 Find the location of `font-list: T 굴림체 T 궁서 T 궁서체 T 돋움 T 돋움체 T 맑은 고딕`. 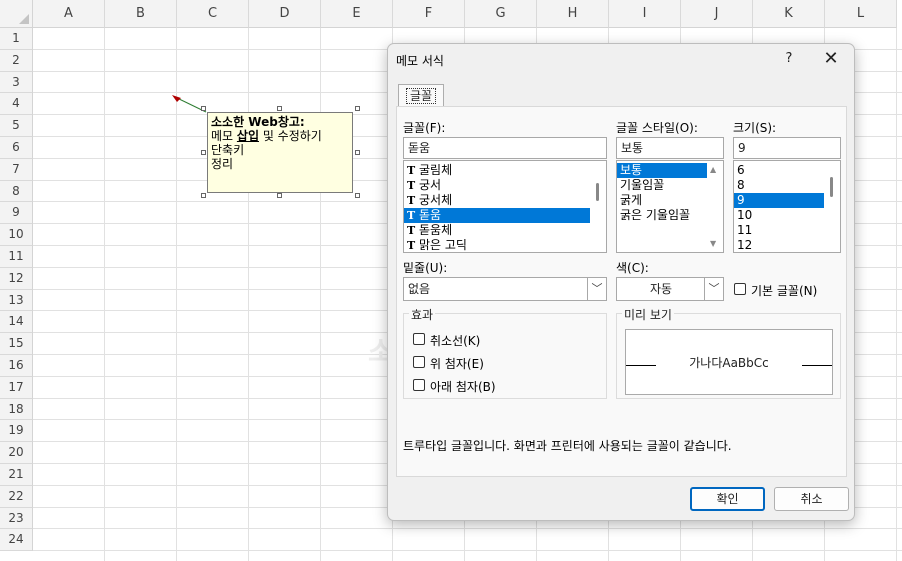

font-list: T 굴림체 T 궁서 T 궁서체 T 돋움 T 돋움체 T 맑은 고딕 is located at coordinates (505, 206).